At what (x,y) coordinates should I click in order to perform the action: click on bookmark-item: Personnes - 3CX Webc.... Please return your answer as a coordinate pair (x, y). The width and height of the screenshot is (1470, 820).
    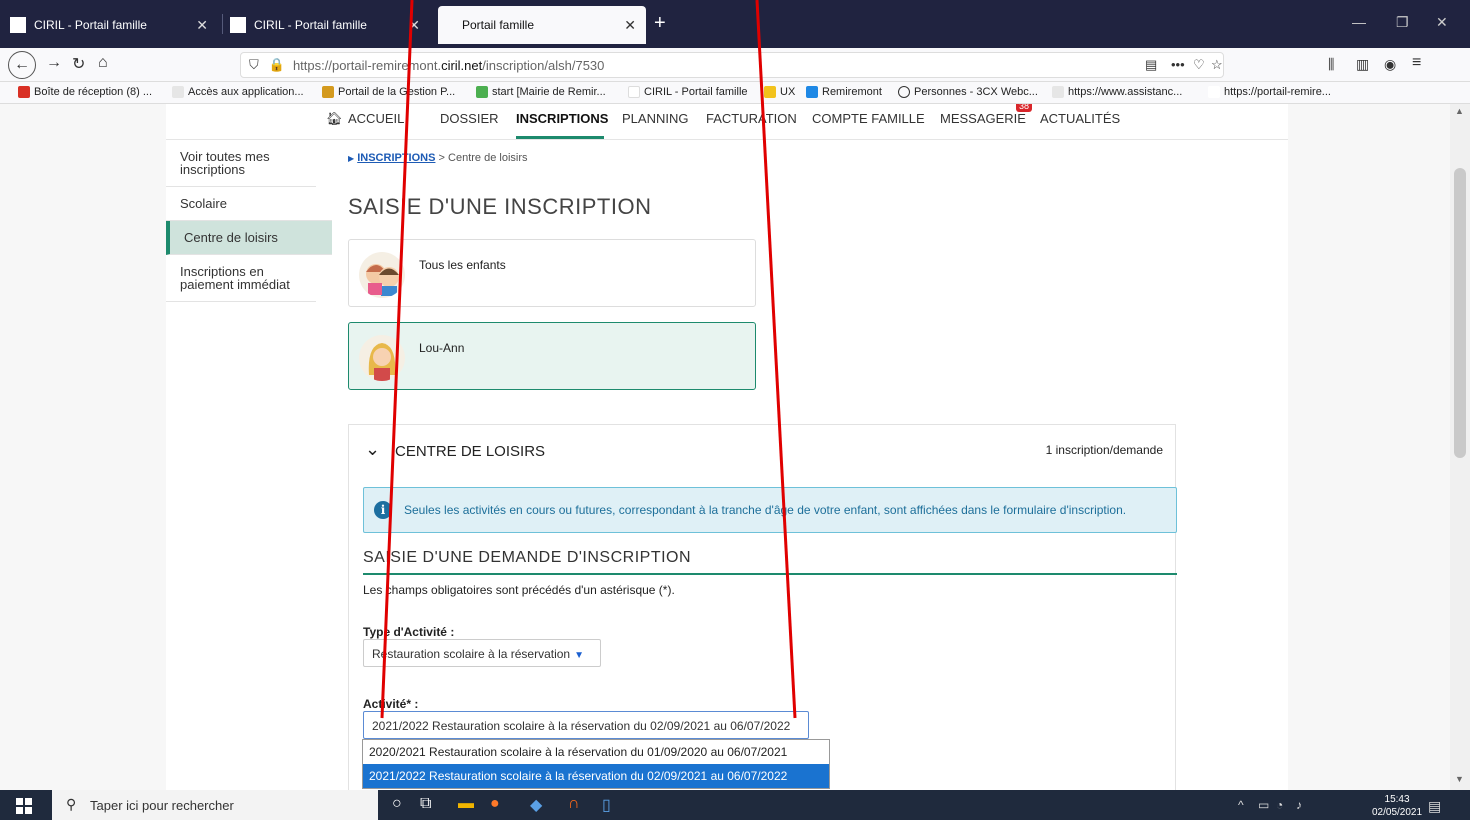
    Looking at the image, I should click on (968, 92).